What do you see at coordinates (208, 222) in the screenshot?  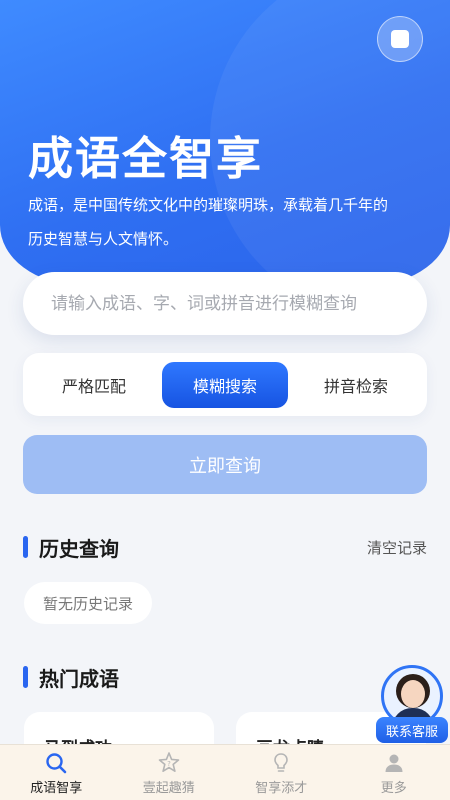 I see `app-description: 成语，是中国传统文化中的璀璨明珠，承载着几千年的历史智慧与人文情怀。` at bounding box center [208, 222].